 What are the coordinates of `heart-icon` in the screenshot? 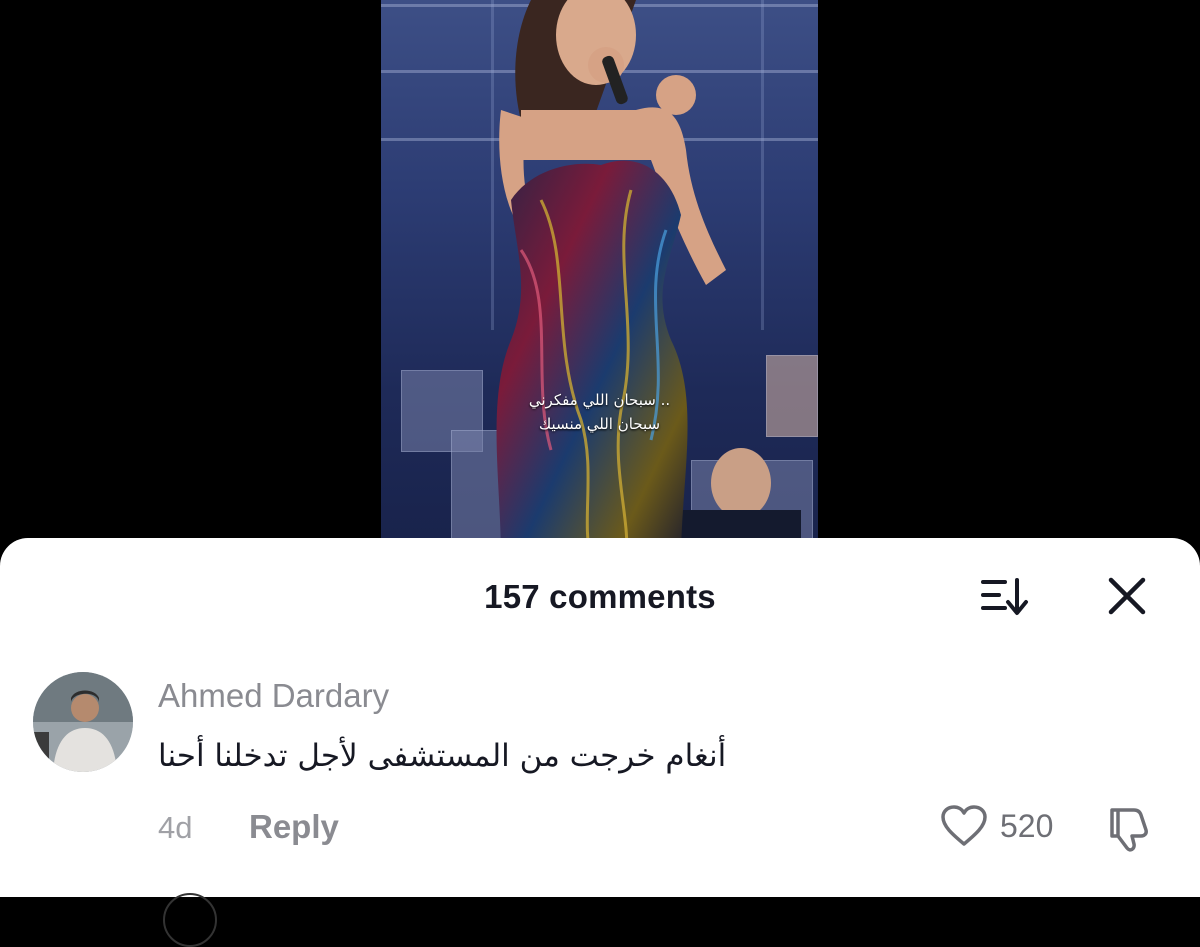 It's located at (964, 825).